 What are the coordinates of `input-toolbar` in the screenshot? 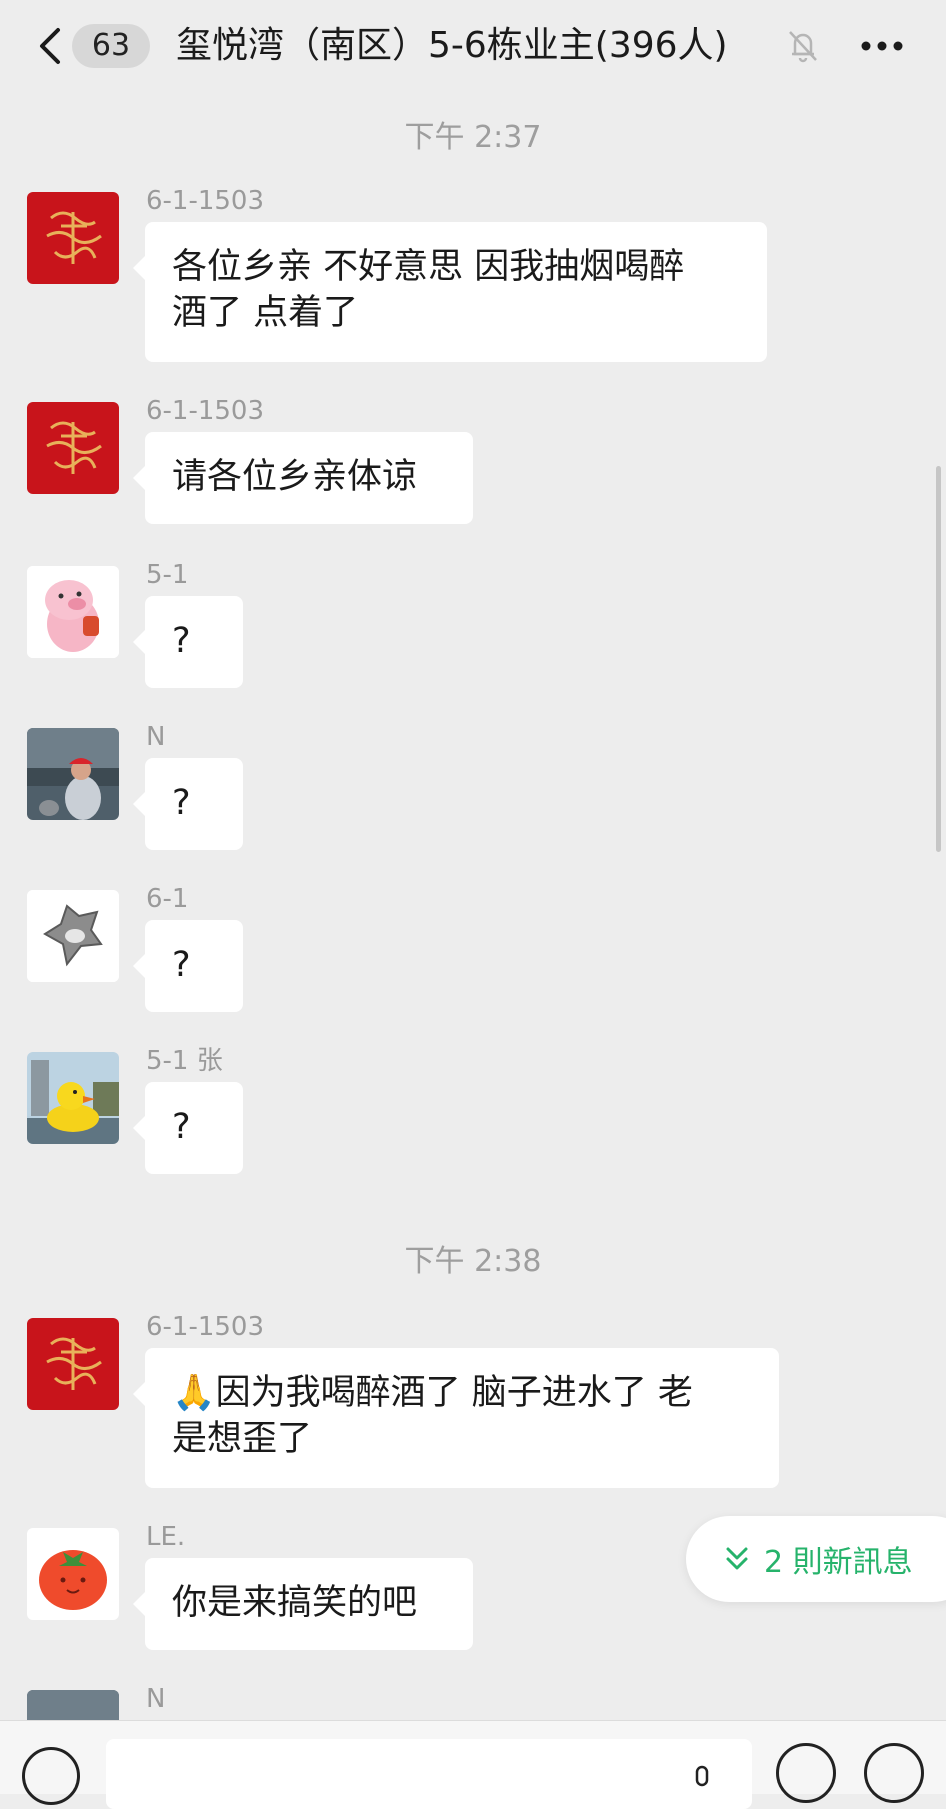 It's located at (473, 1764).